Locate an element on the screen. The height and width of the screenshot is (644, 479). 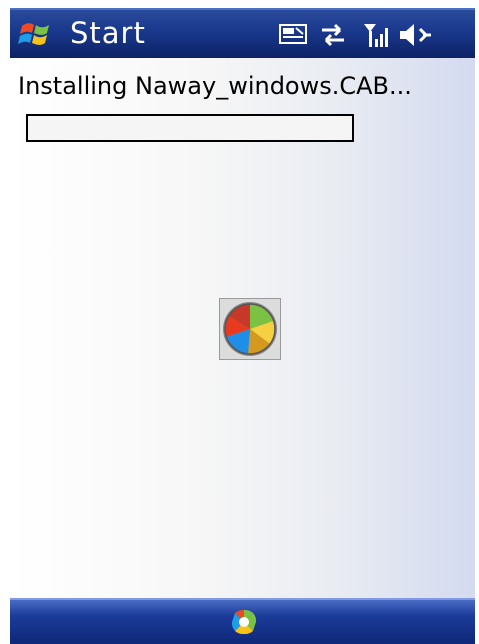
connectivity-icon is located at coordinates (333, 35).